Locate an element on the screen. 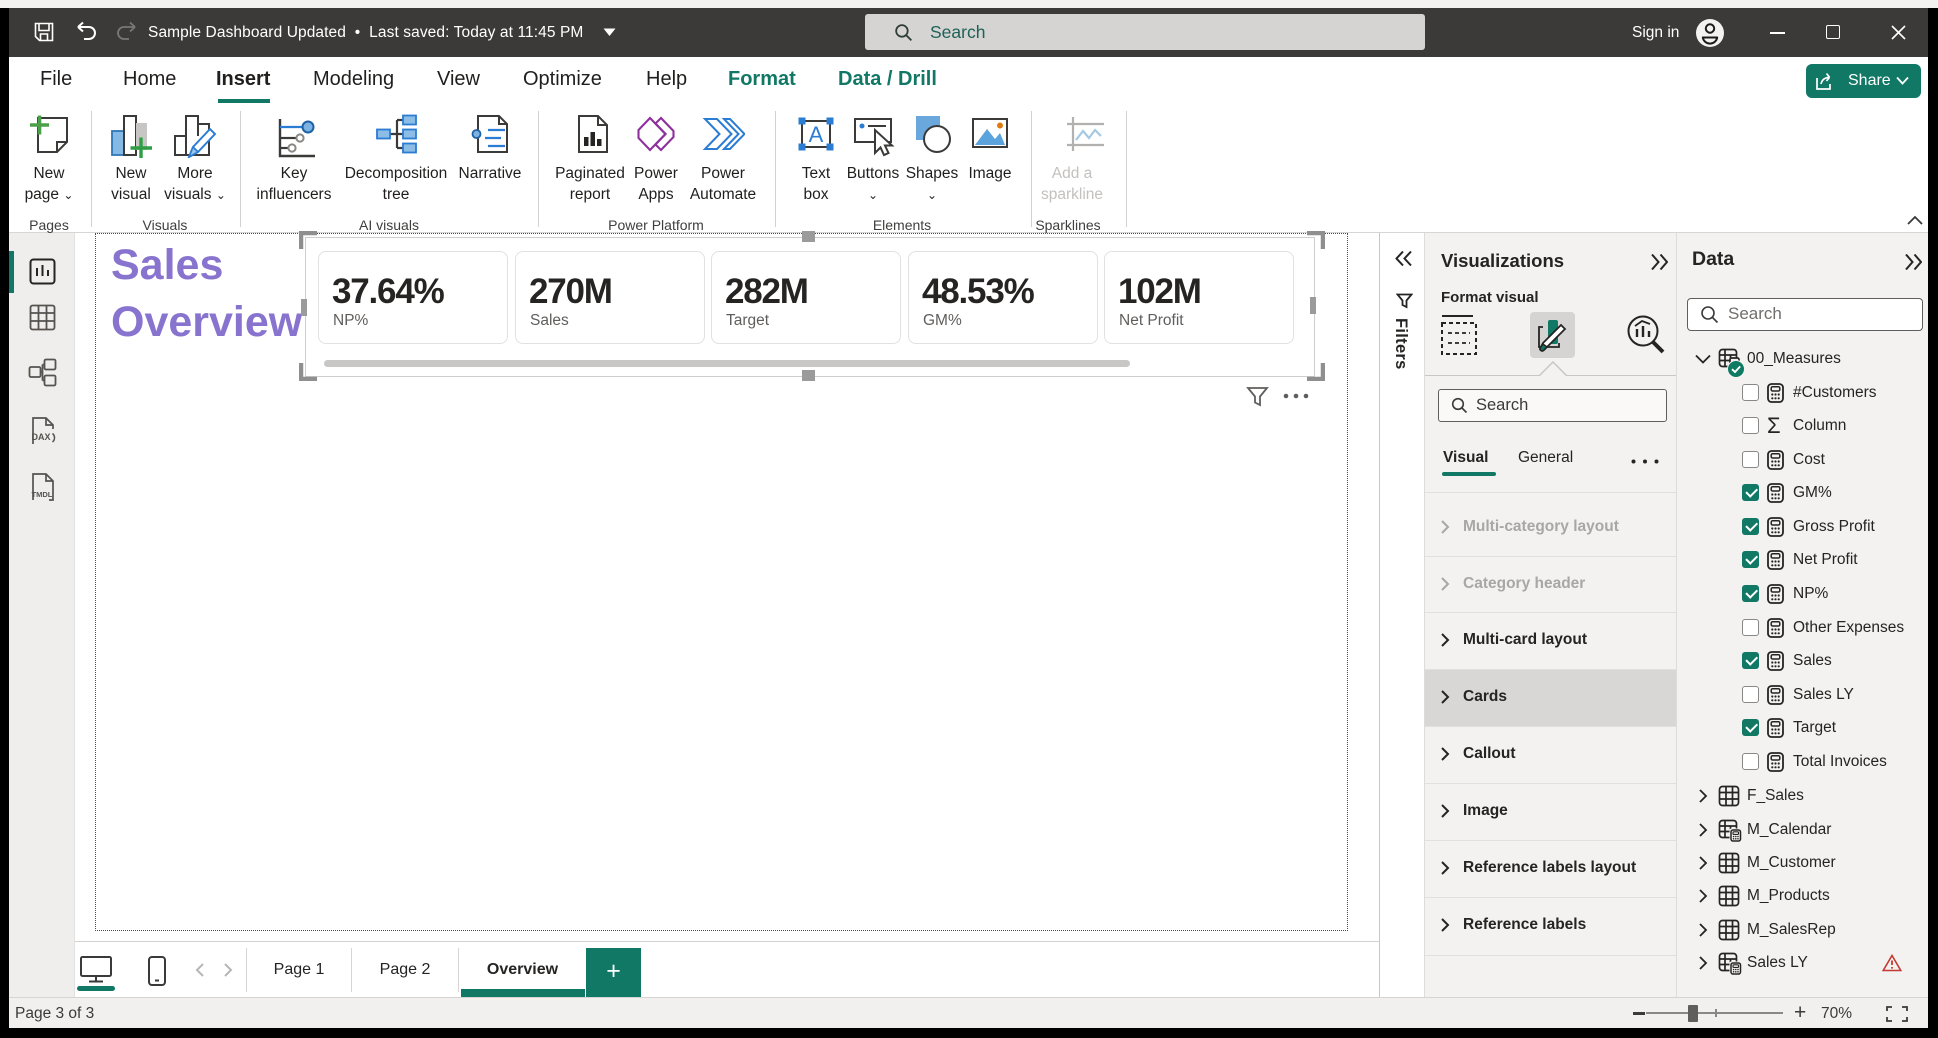 The height and width of the screenshot is (1038, 1938). svg-text: TMDL is located at coordinates (42, 494).